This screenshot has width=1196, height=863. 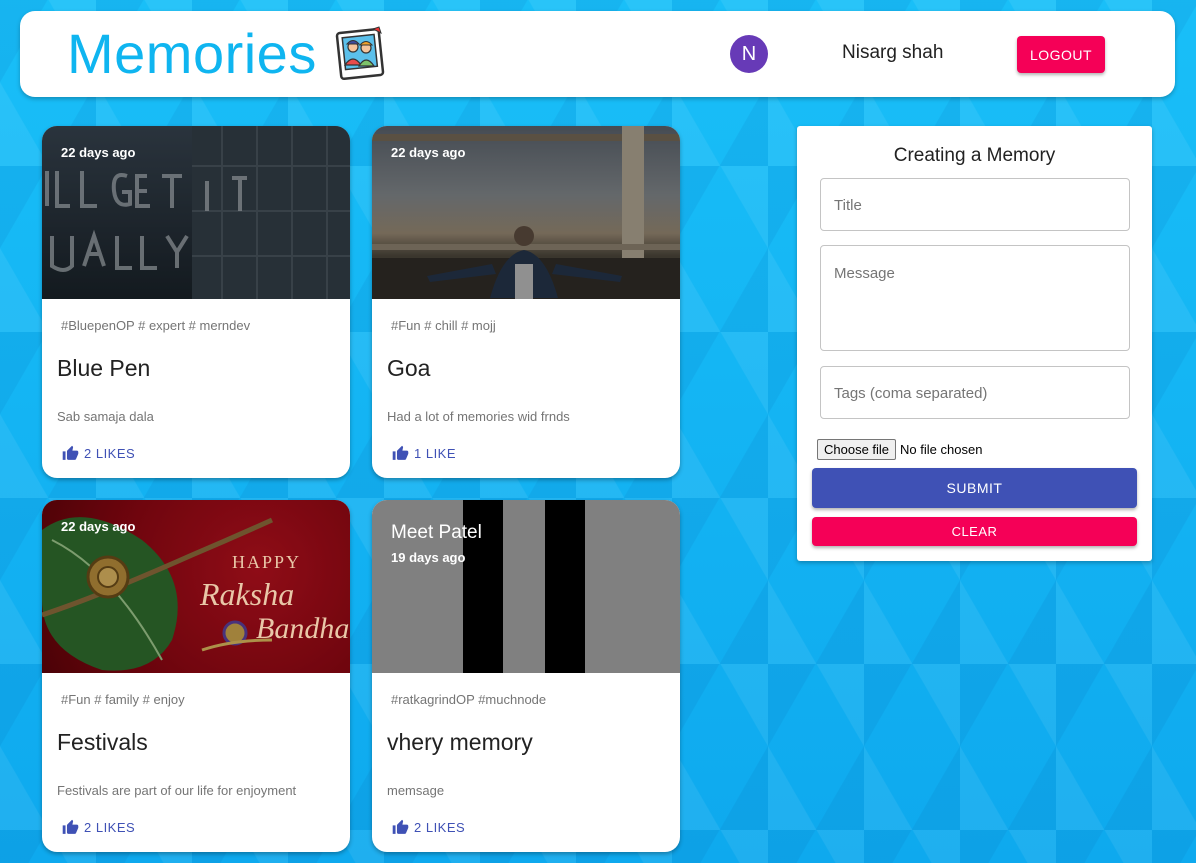 What do you see at coordinates (478, 416) in the screenshot?
I see `post-message: Had a lot of memories wid frnds` at bounding box center [478, 416].